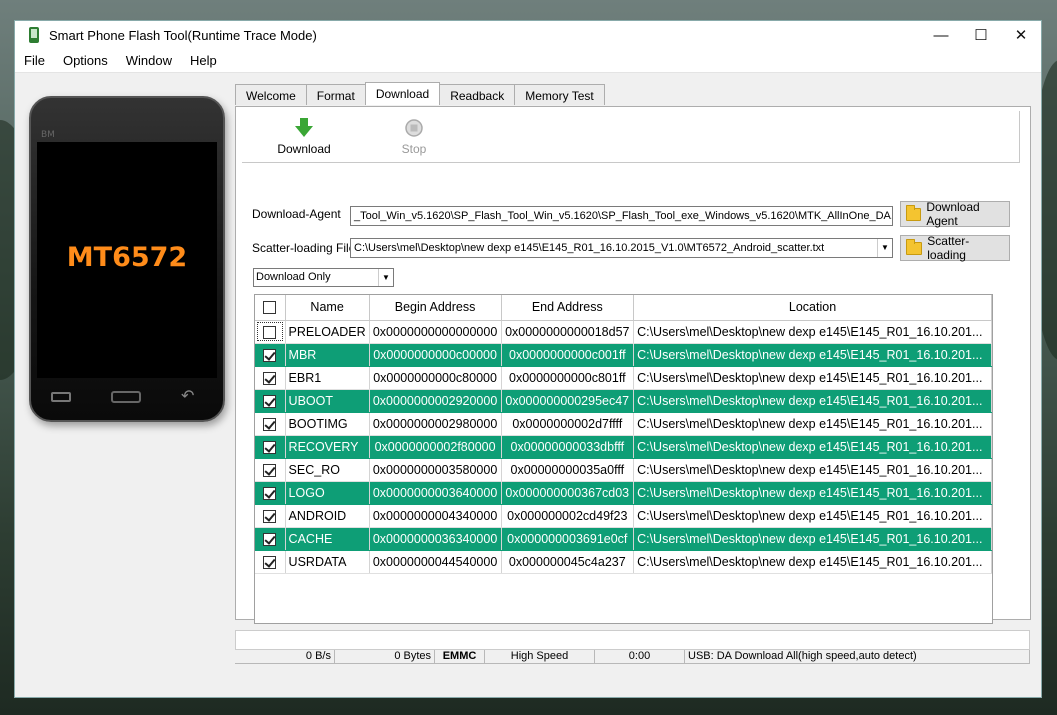 The image size is (1057, 715). Describe the element at coordinates (568, 424) in the screenshot. I see `cell-end: 0x0000000002d7ffff` at that location.